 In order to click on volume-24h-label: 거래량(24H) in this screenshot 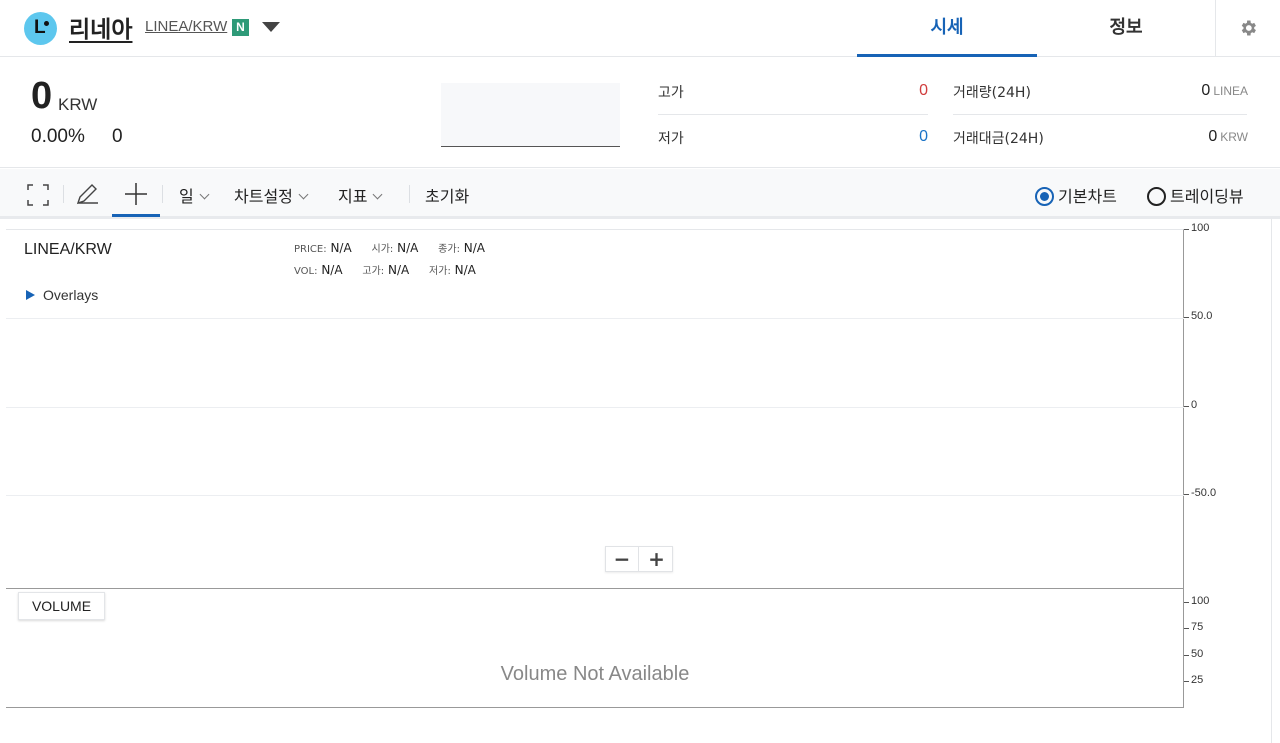, I will do `click(992, 93)`.